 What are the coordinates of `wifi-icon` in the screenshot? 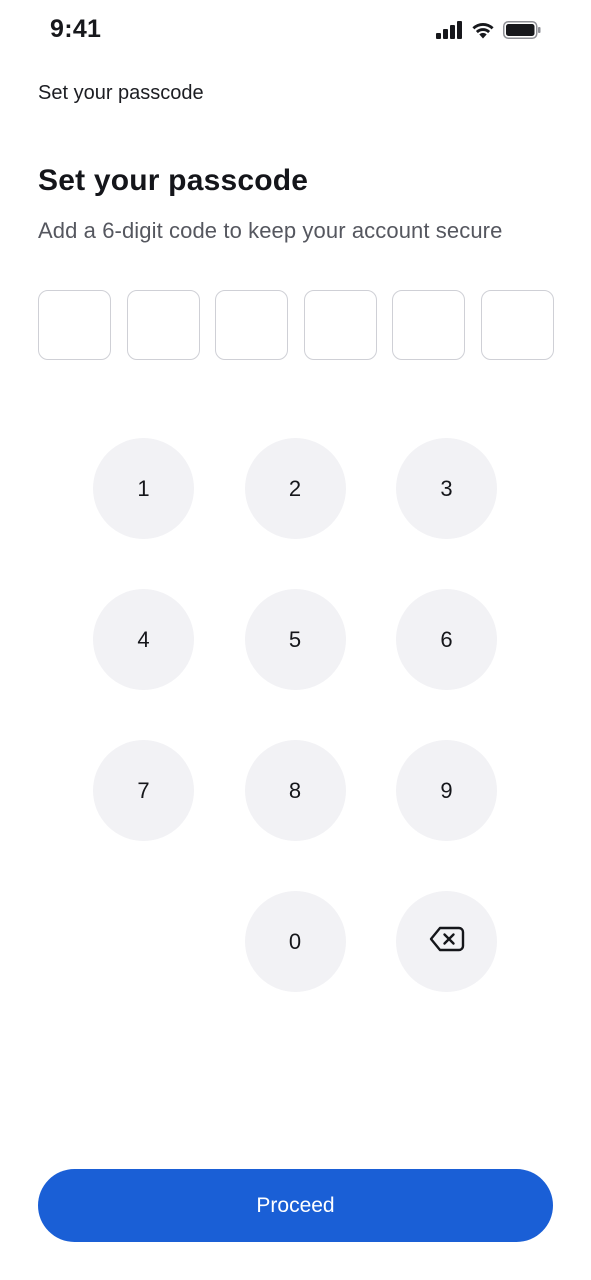 It's located at (483, 30).